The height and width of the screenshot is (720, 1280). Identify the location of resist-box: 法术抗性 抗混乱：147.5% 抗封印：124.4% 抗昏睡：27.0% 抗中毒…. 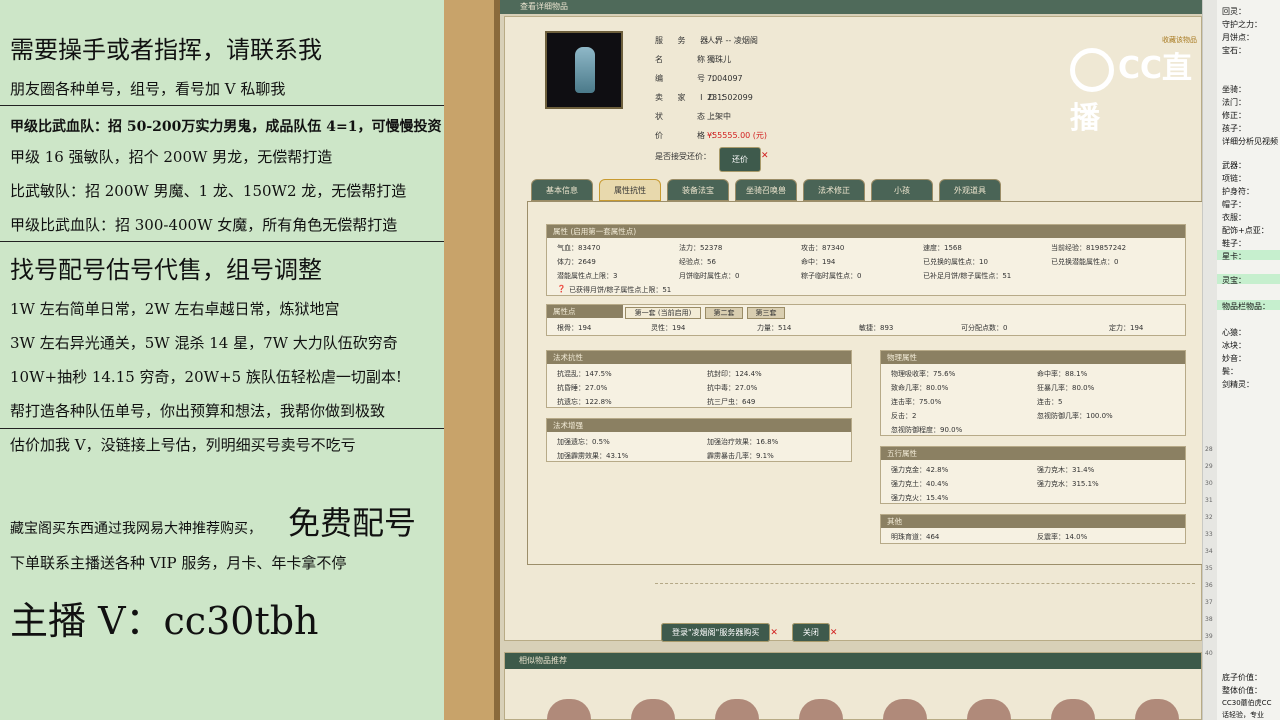
(699, 379).